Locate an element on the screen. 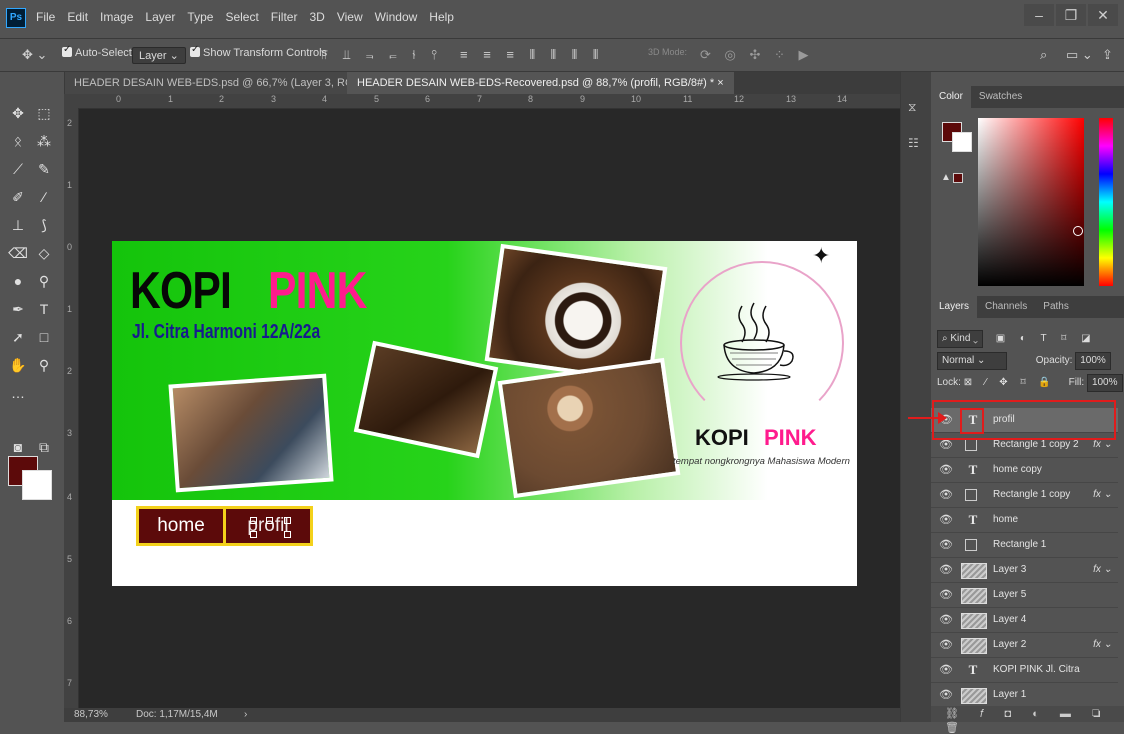  path-selection-icon: ➚ is located at coordinates (18, 337).